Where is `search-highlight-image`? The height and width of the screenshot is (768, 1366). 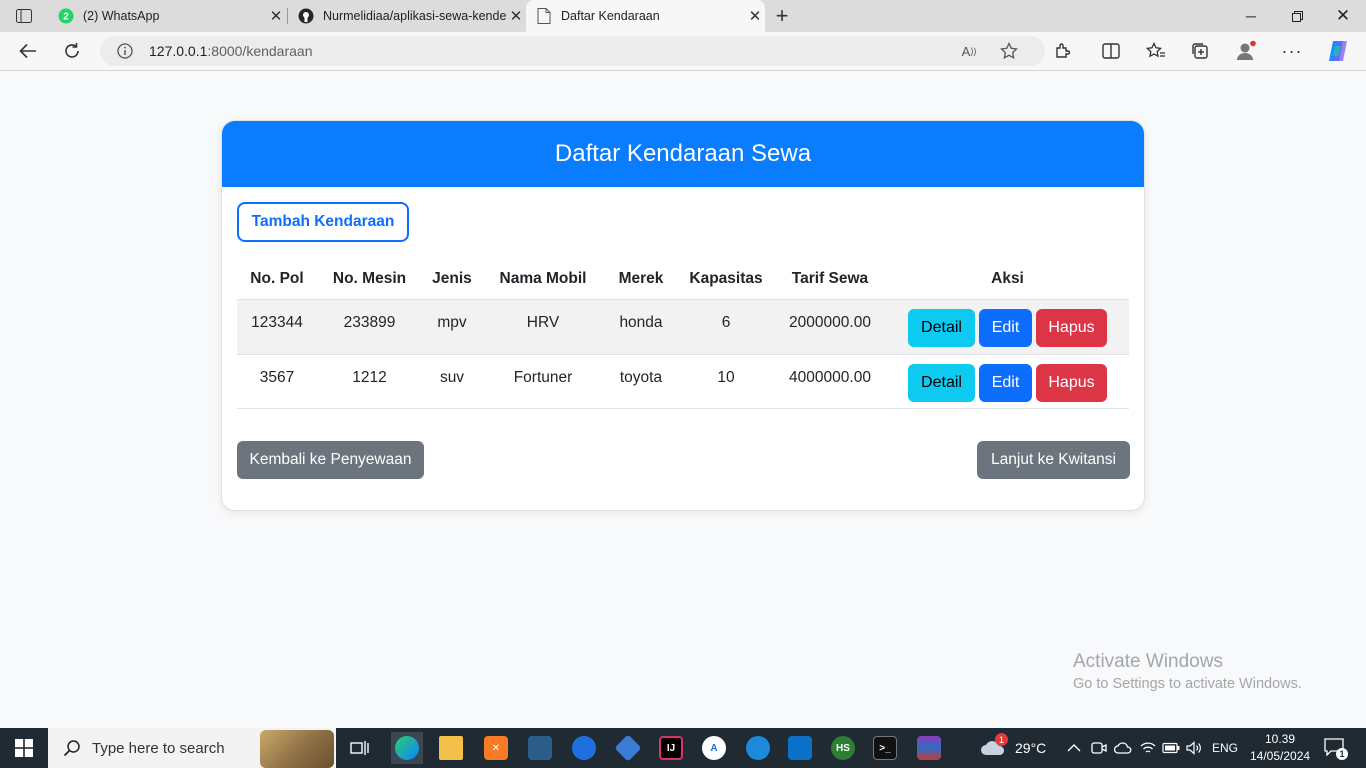 search-highlight-image is located at coordinates (297, 749).